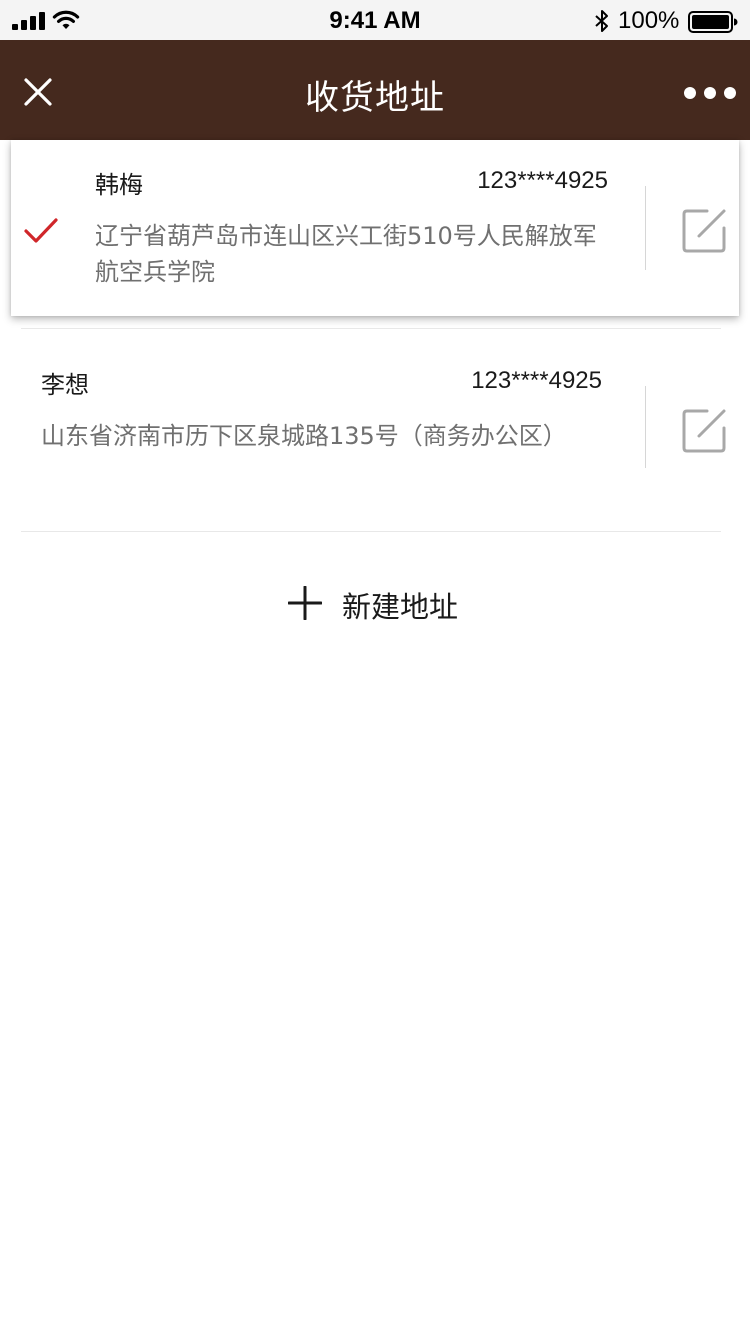  What do you see at coordinates (713, 22) in the screenshot?
I see `battery-icon` at bounding box center [713, 22].